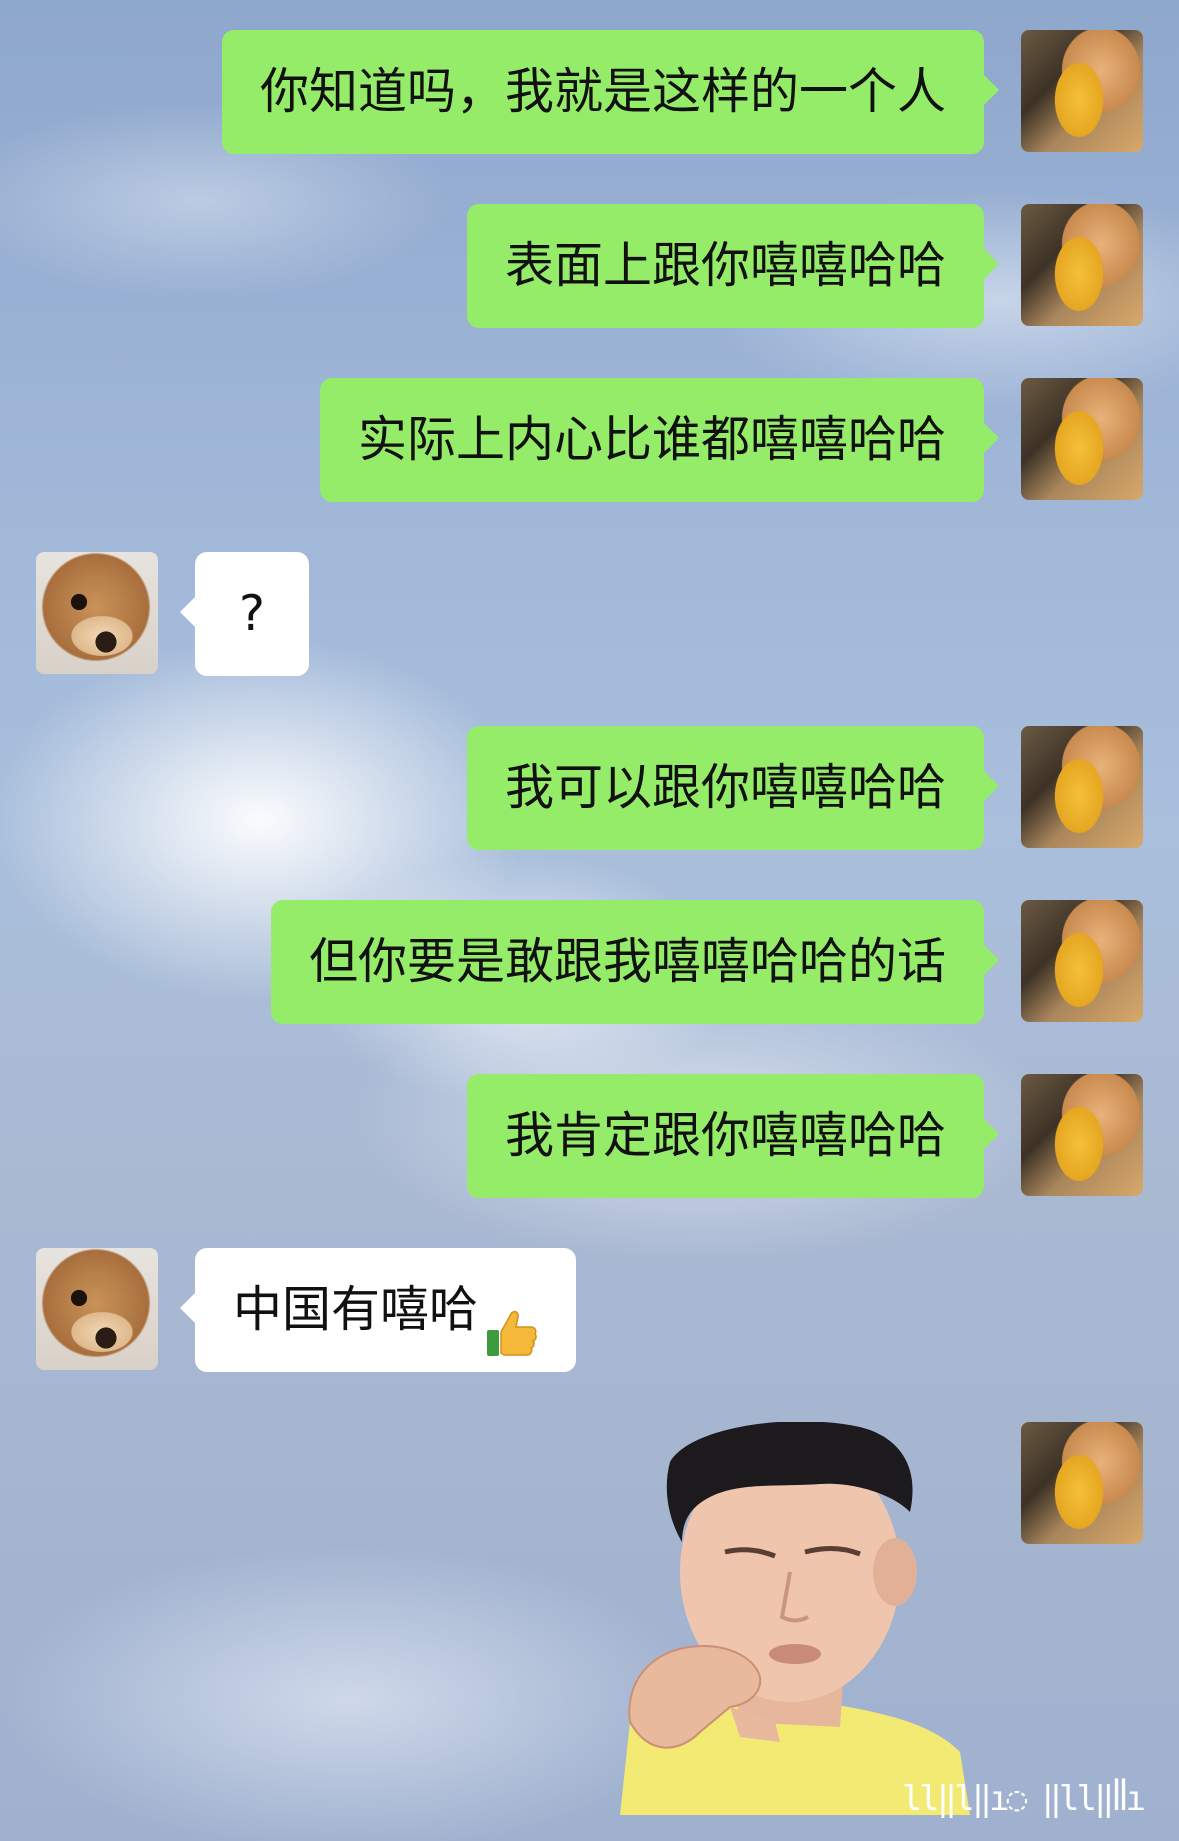 Image resolution: width=1179 pixels, height=1841 pixels. I want to click on message-row: 表面上跟你嘻嘻哈哈, so click(589, 266).